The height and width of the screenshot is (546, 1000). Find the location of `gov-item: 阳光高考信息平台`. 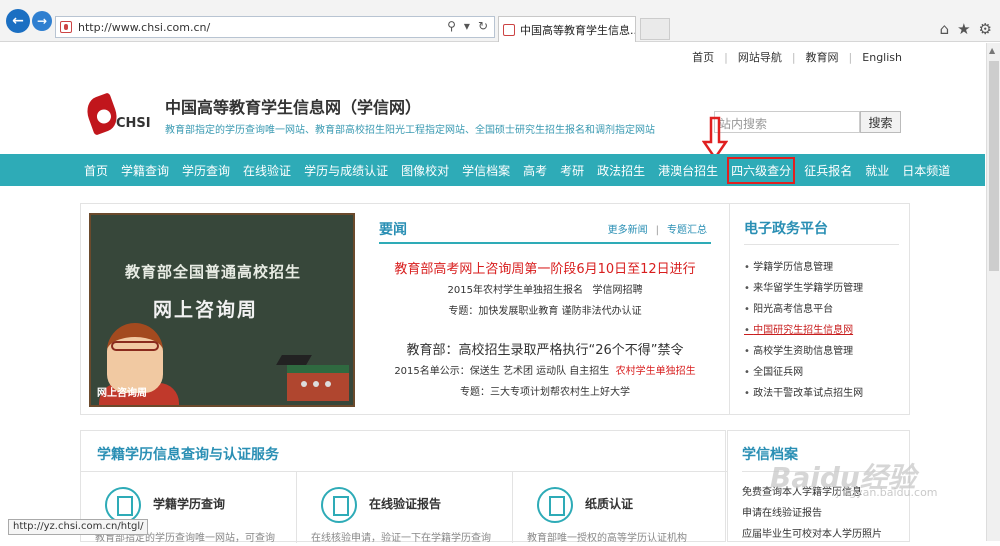

gov-item: 阳光高考信息平台 is located at coordinates (803, 310).